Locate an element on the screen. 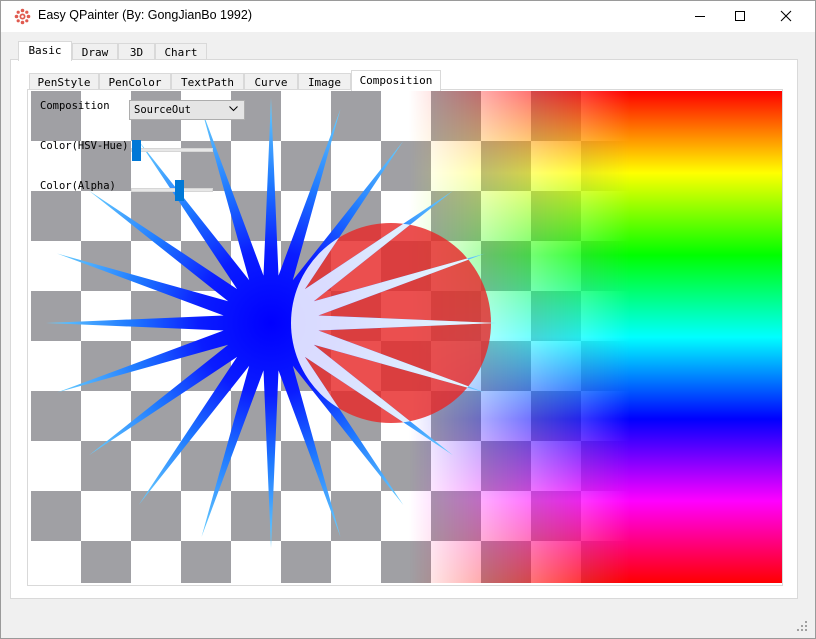 This screenshot has height=639, width=816. composition-select: SourceOut is located at coordinates (187, 110).